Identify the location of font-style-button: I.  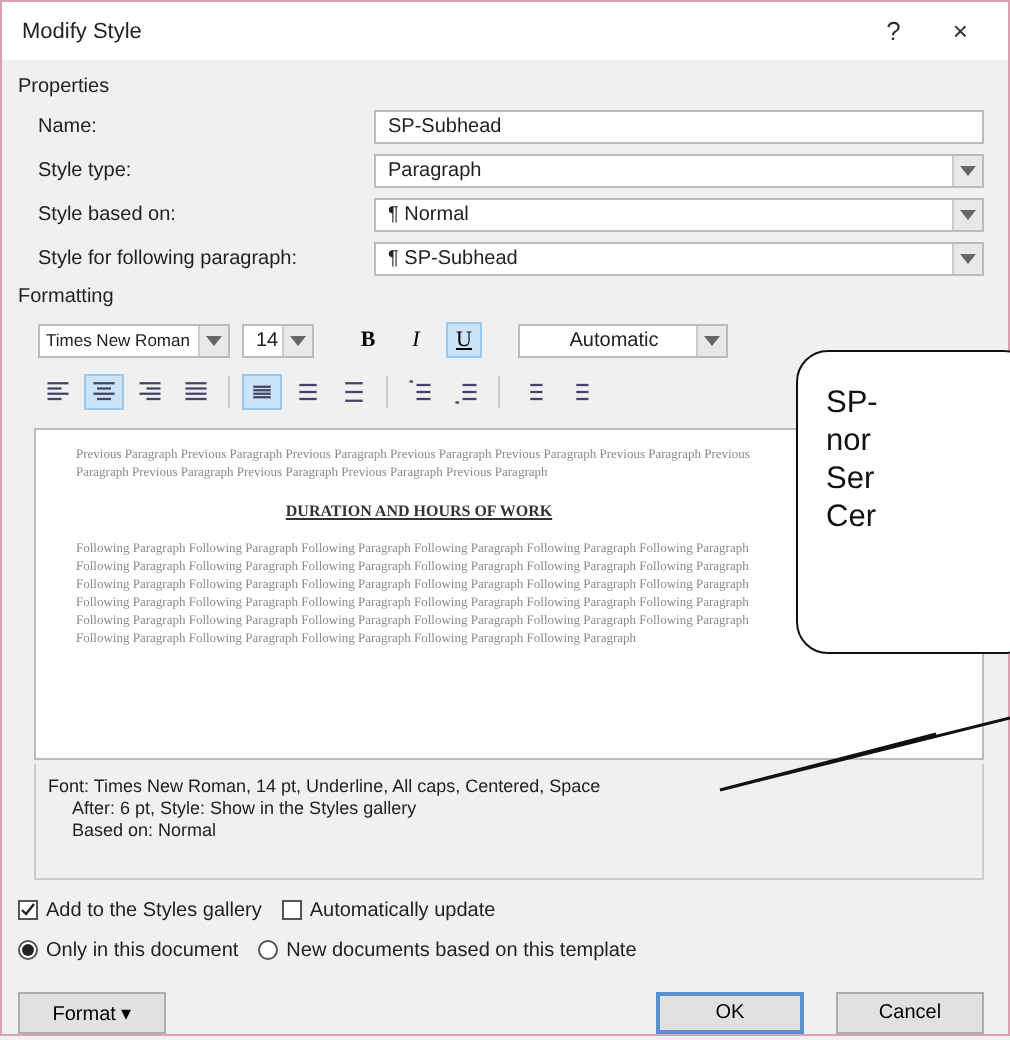
(416, 340).